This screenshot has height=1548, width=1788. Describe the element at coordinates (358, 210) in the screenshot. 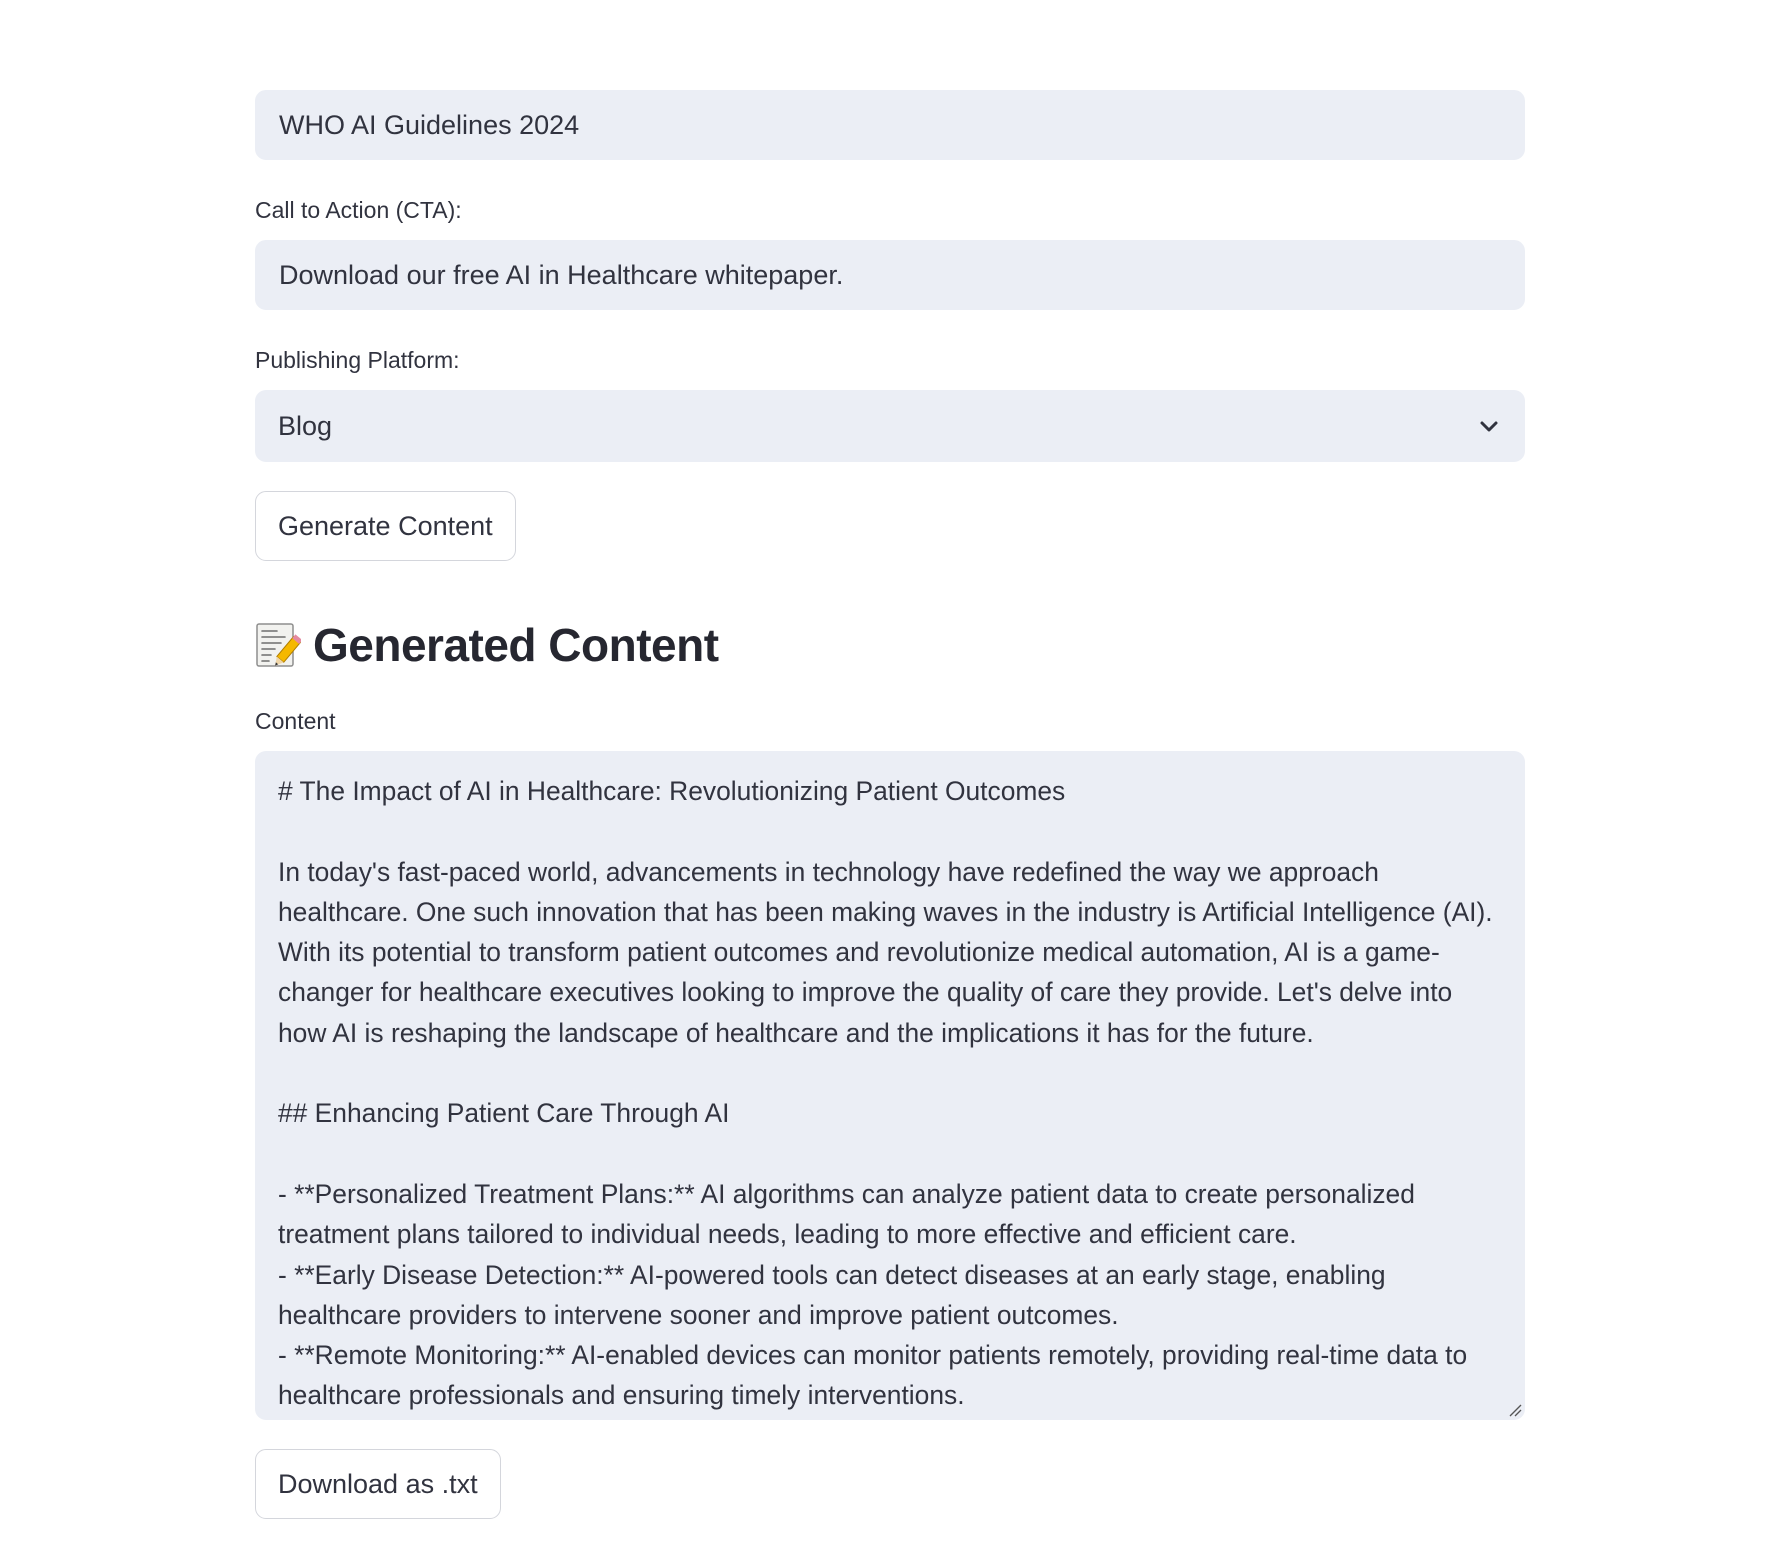

I see `cta-label: Call to Action (CTA):` at that location.